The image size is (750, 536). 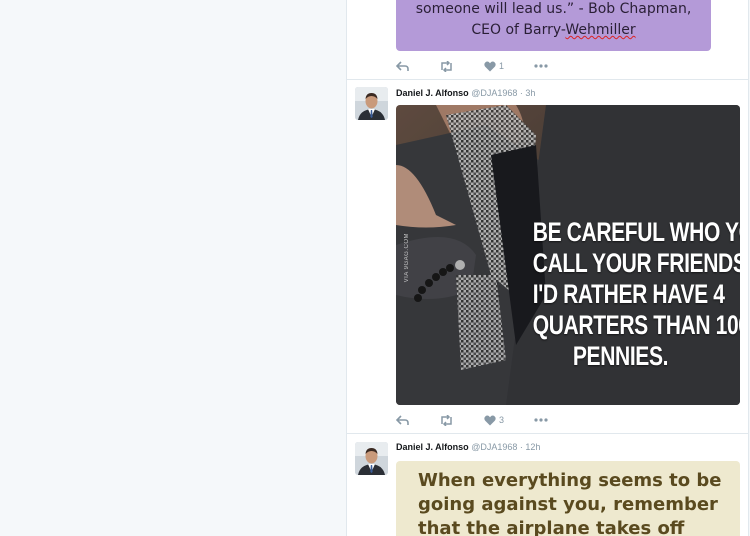 I want to click on tweet-header: Daniel J. Alfonso @DJA1968 · 3h, so click(x=465, y=93).